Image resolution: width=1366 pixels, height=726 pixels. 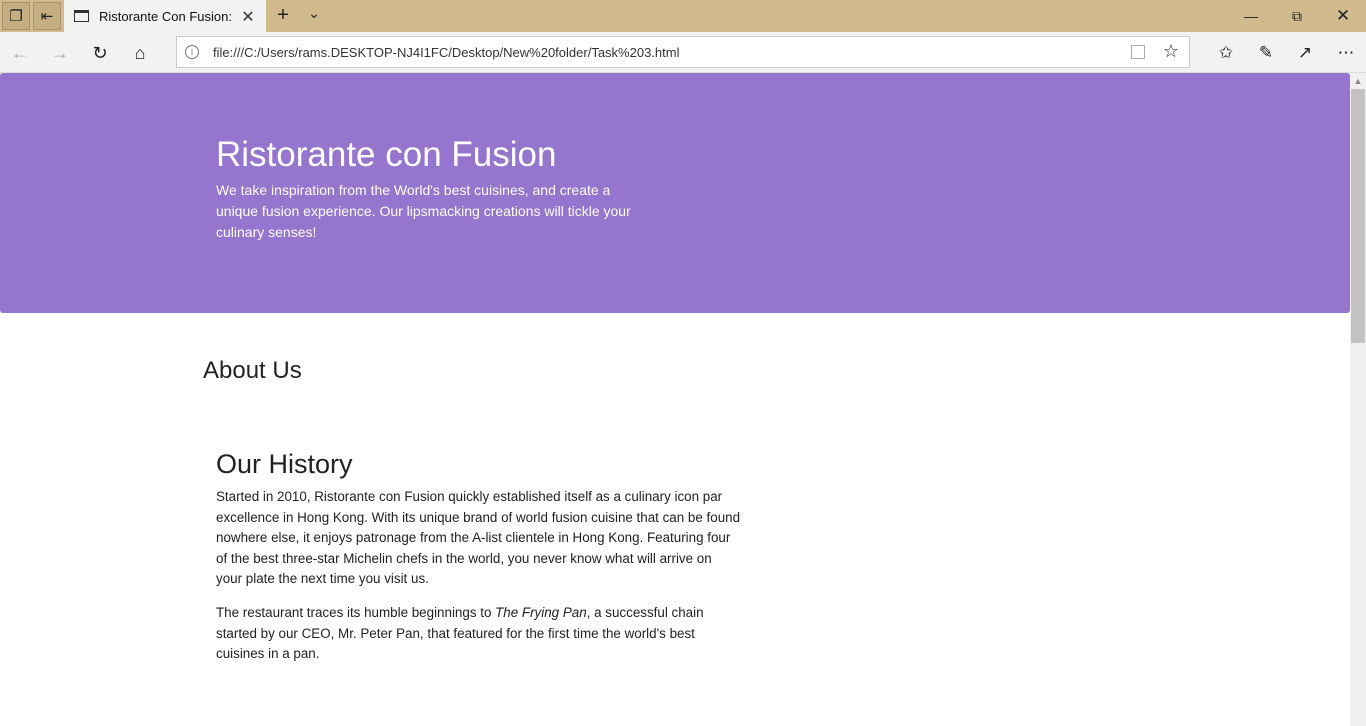 What do you see at coordinates (81, 16) in the screenshot?
I see `page-icon` at bounding box center [81, 16].